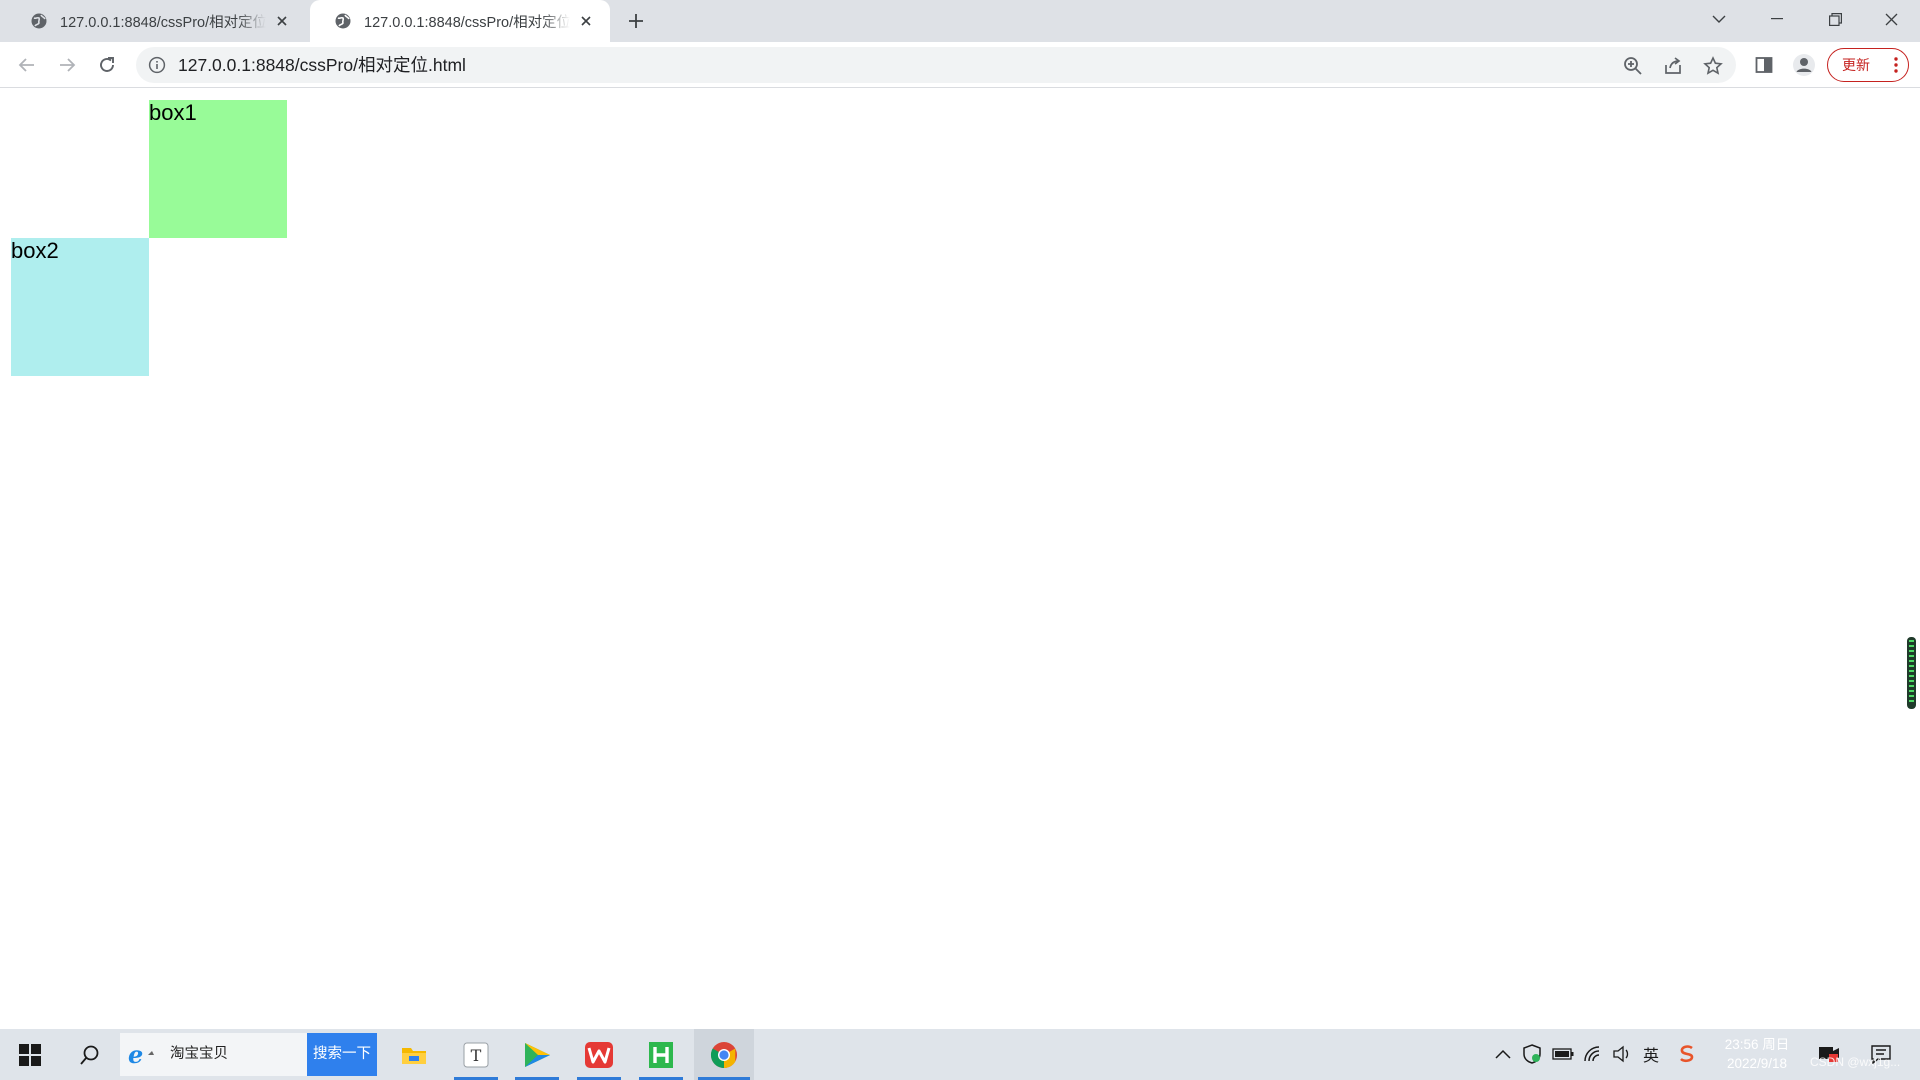  Describe the element at coordinates (1593, 1054) in the screenshot. I see `wifi-icon` at that location.